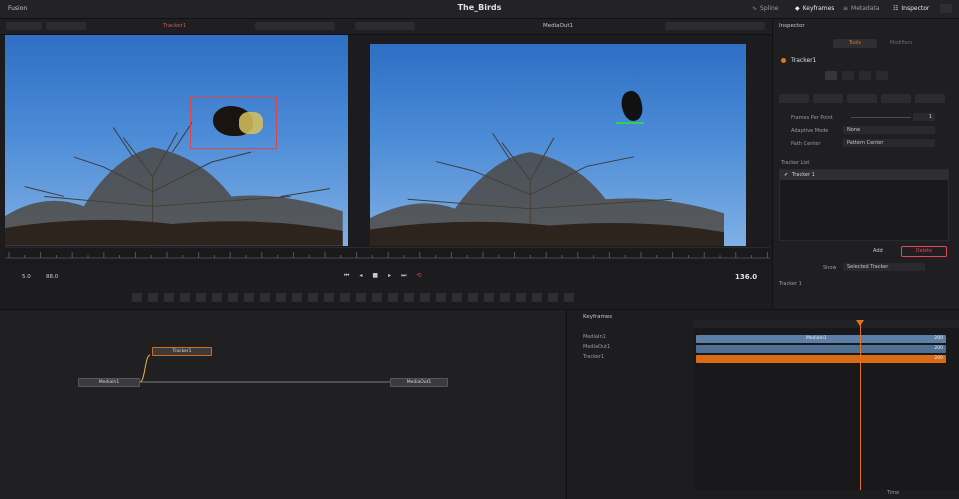 Image resolution: width=959 pixels, height=499 pixels. What do you see at coordinates (855, 43) in the screenshot?
I see `tab-tools: Tools` at bounding box center [855, 43].